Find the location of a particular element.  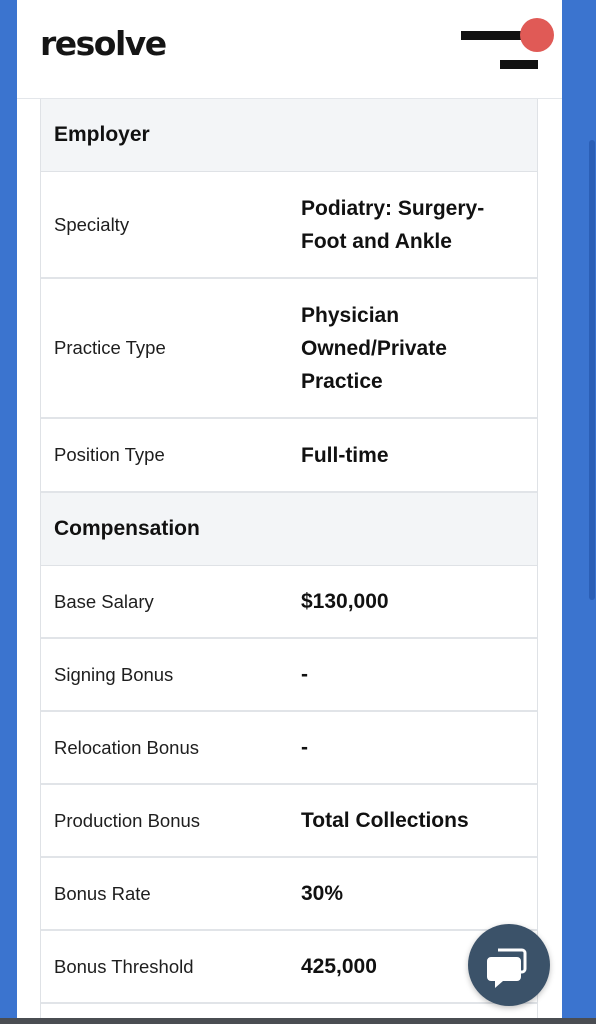

row-value-base-salary: $130,000 is located at coordinates (345, 601).